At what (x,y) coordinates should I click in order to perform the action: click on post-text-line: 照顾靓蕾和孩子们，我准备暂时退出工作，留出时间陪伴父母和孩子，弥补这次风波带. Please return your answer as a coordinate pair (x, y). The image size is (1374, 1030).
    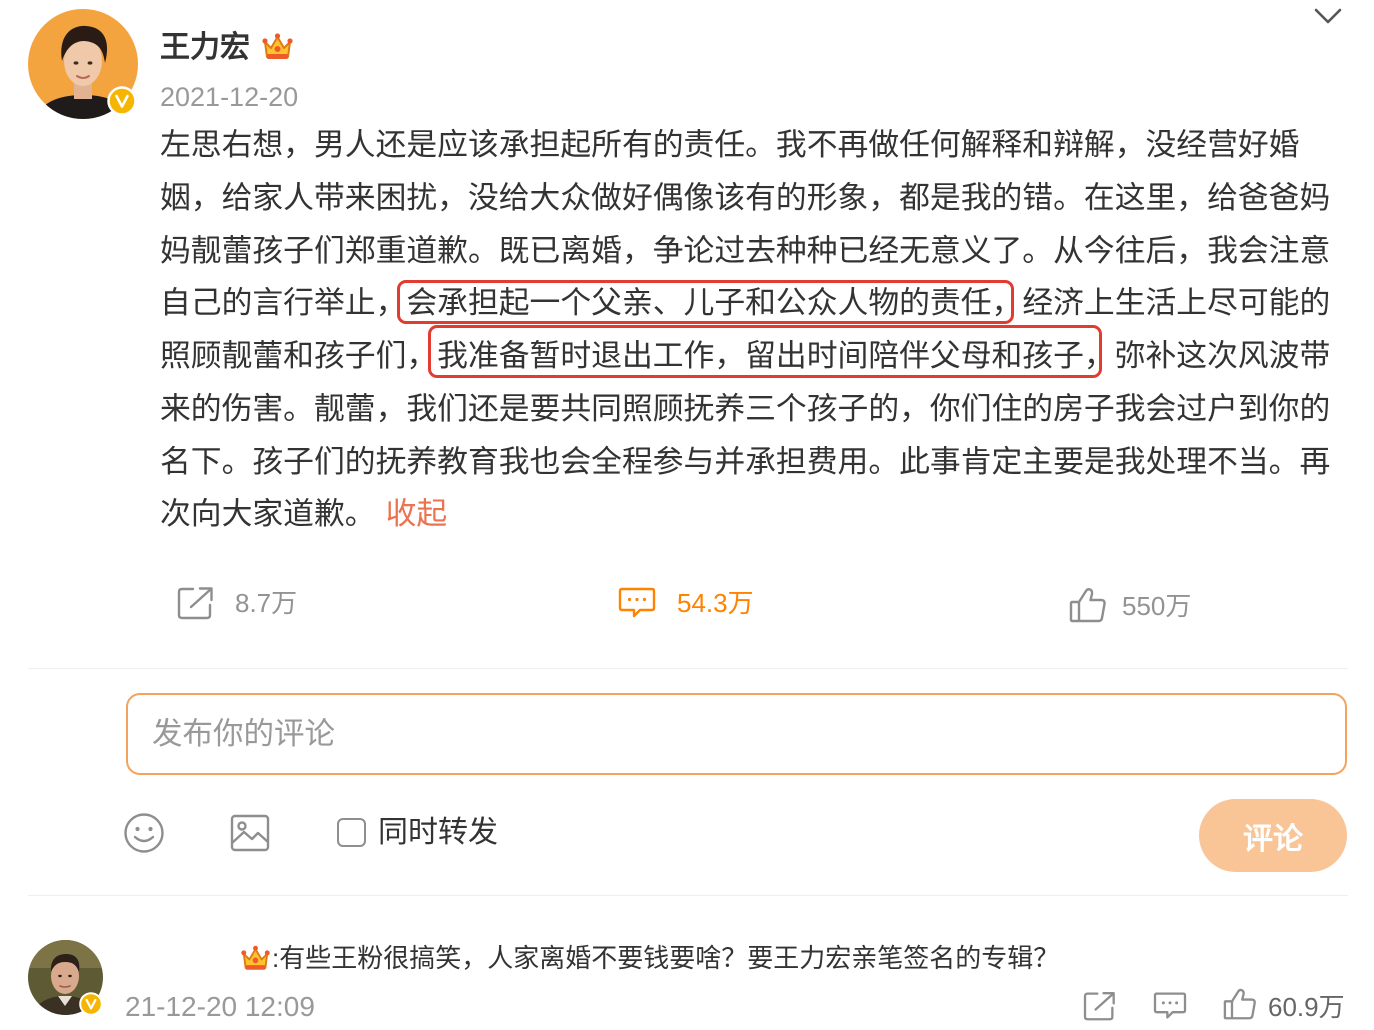
    Looking at the image, I should click on (745, 354).